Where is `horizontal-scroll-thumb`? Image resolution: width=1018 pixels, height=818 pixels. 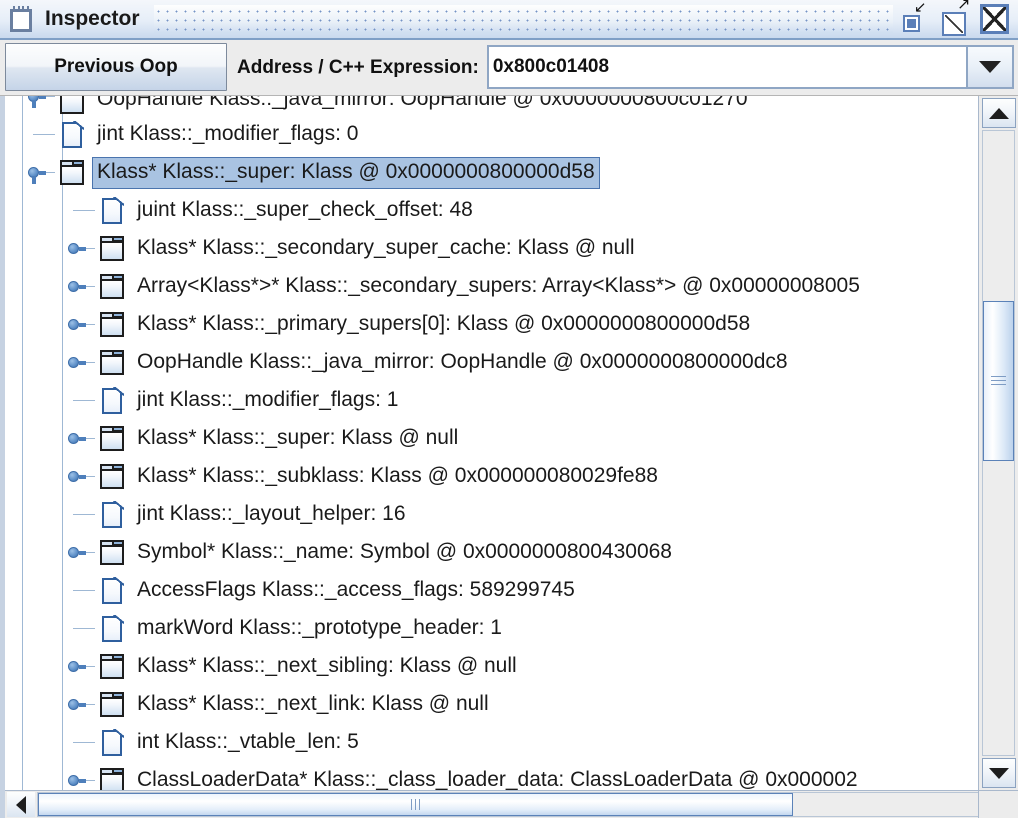 horizontal-scroll-thumb is located at coordinates (415, 804).